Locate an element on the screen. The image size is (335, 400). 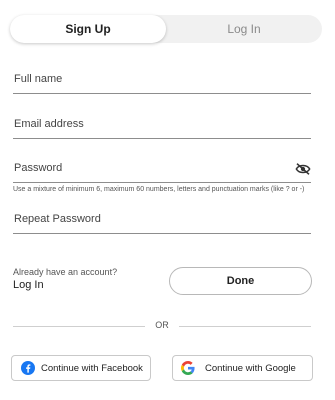
or-divider: OR is located at coordinates (162, 327).